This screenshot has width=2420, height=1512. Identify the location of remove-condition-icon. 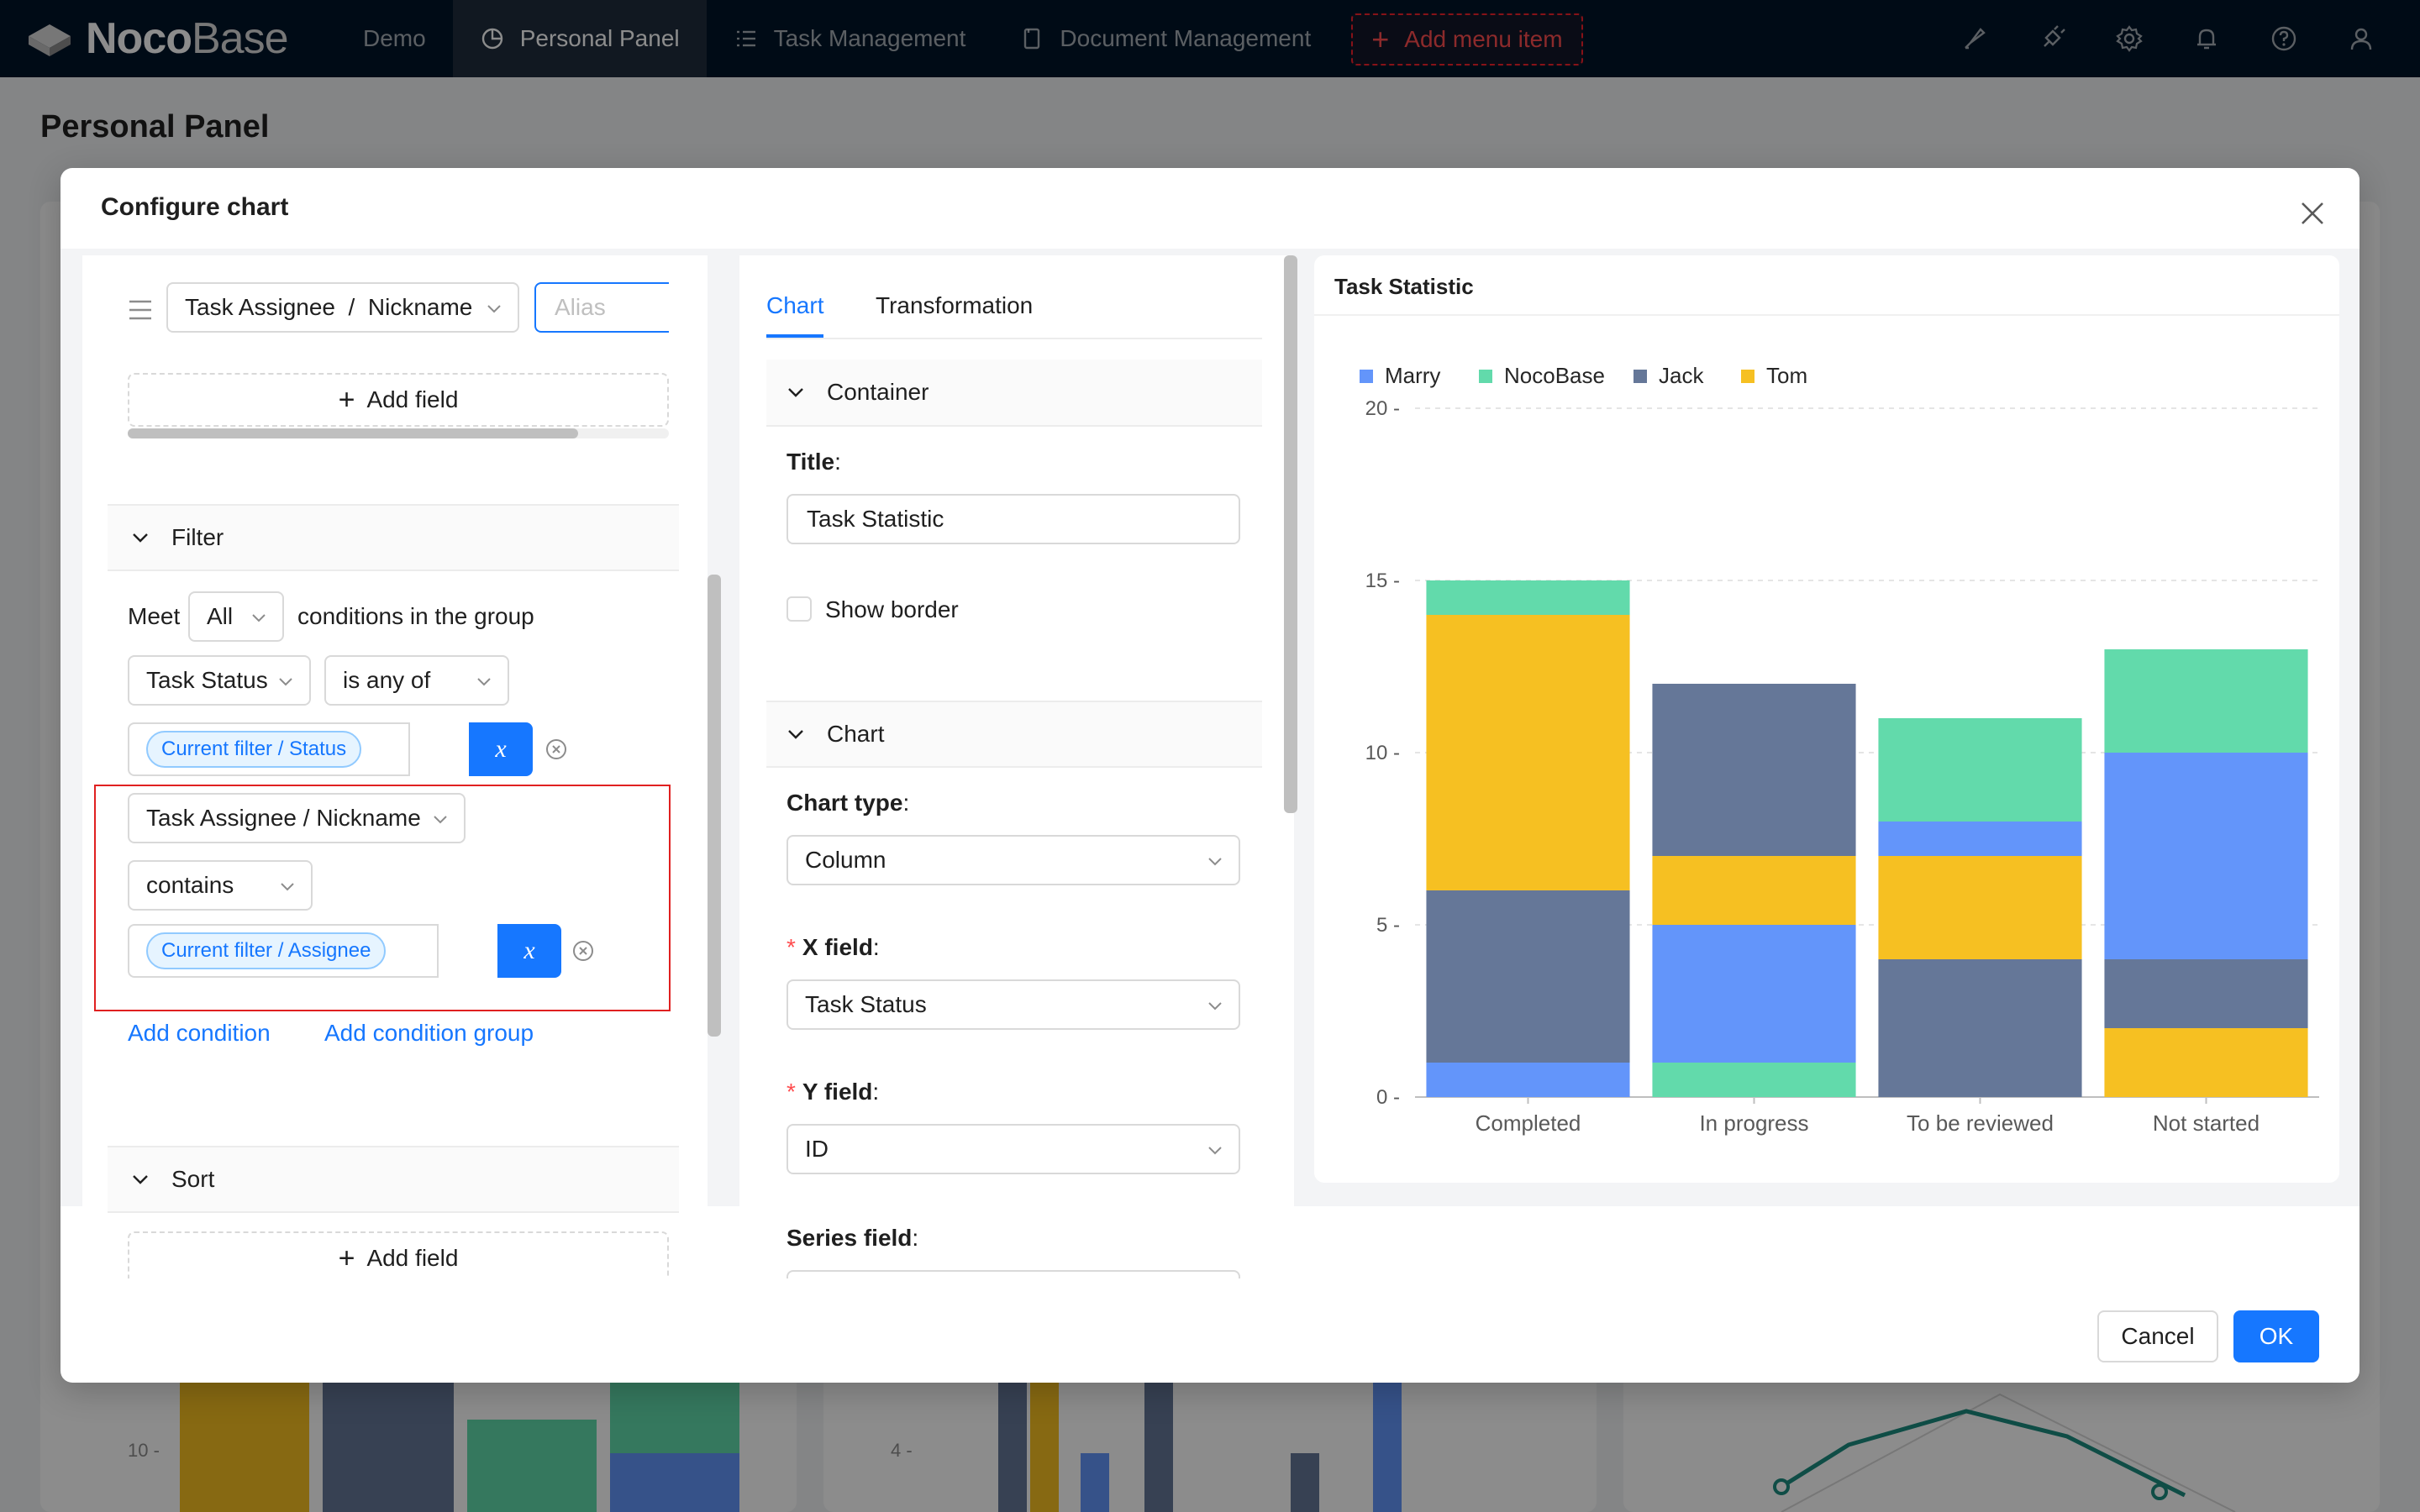
(556, 749).